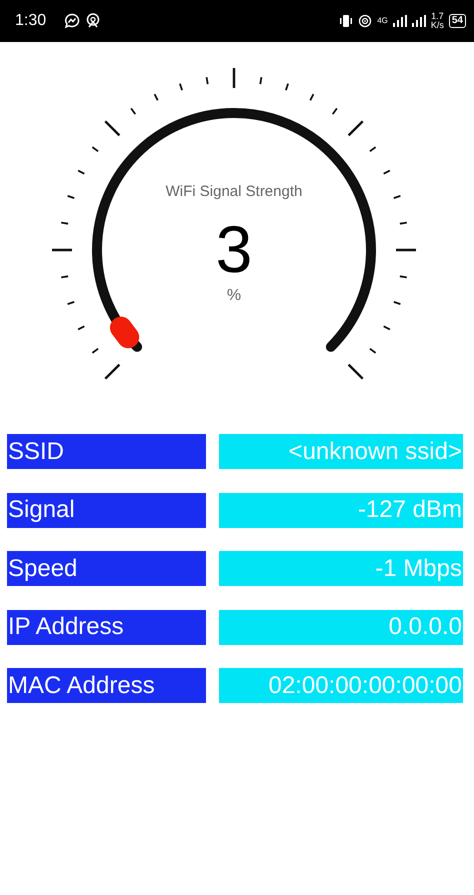  What do you see at coordinates (106, 685) in the screenshot?
I see `field-label: MAC Address` at bounding box center [106, 685].